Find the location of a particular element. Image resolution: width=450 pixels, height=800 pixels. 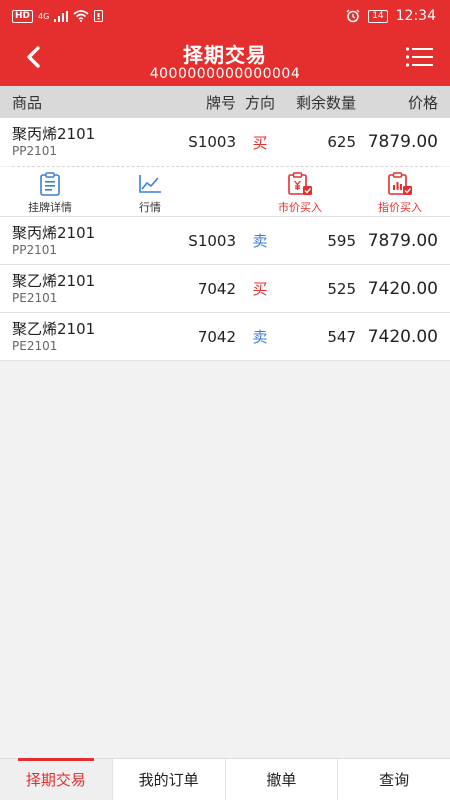

signal-icon is located at coordinates (61, 16).